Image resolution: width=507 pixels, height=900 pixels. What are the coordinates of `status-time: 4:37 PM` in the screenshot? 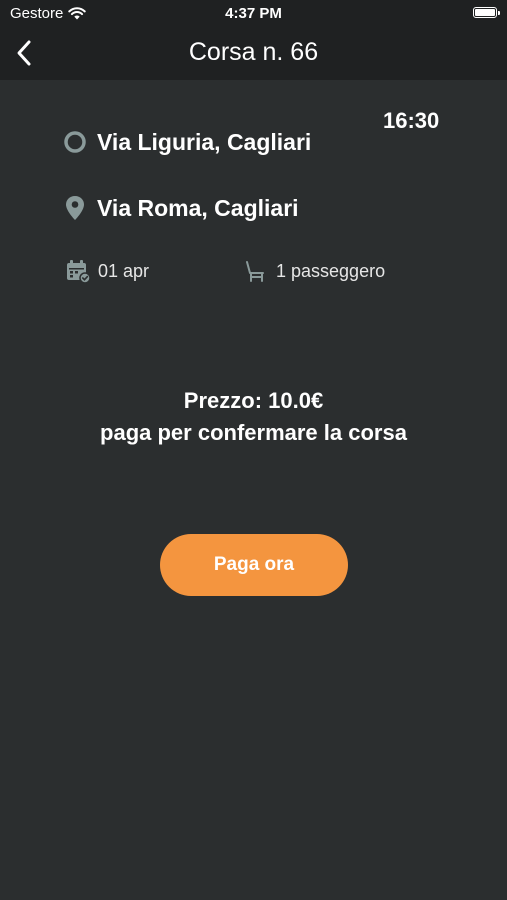 It's located at (253, 13).